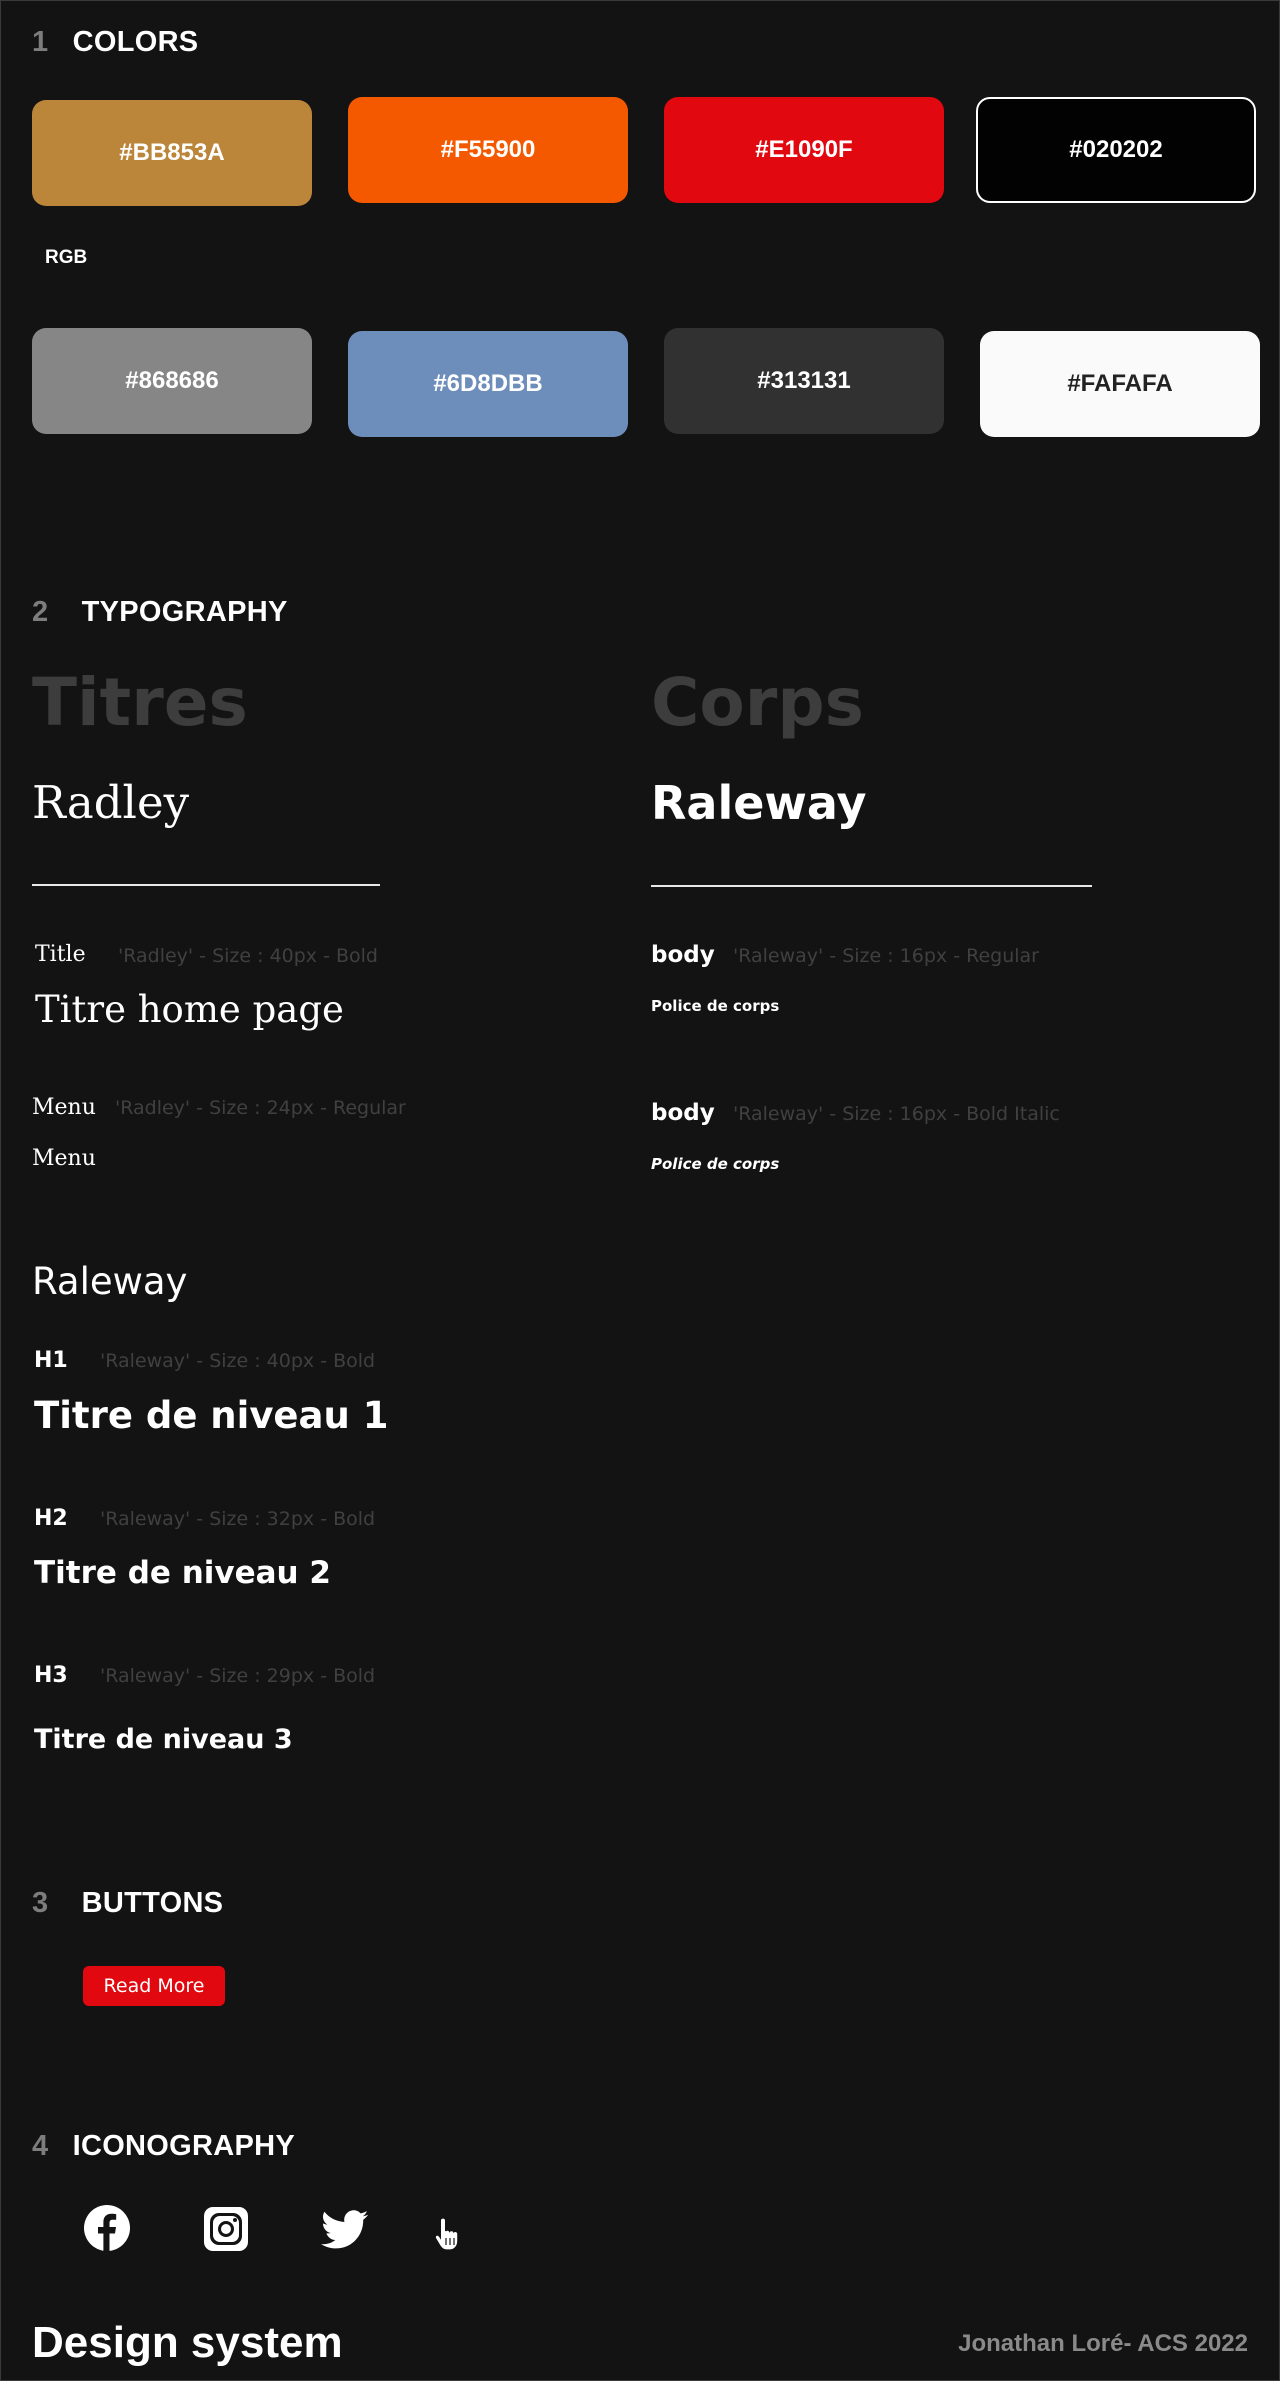 The image size is (1280, 2381). Describe the element at coordinates (40, 1903) in the screenshot. I see `section-number: 3` at that location.